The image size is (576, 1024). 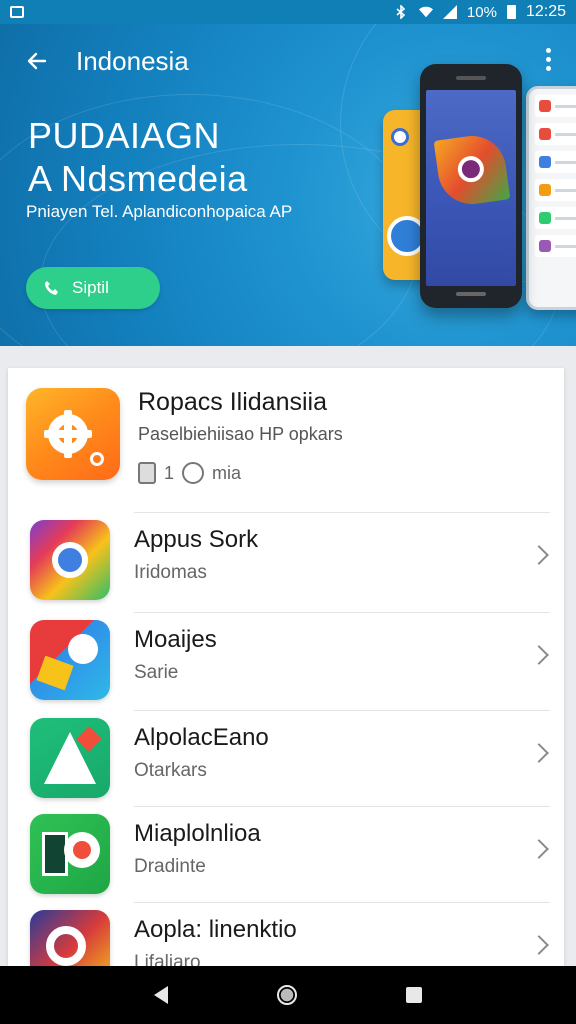 I want to click on app-subtitle: Iridomas, so click(x=170, y=572).